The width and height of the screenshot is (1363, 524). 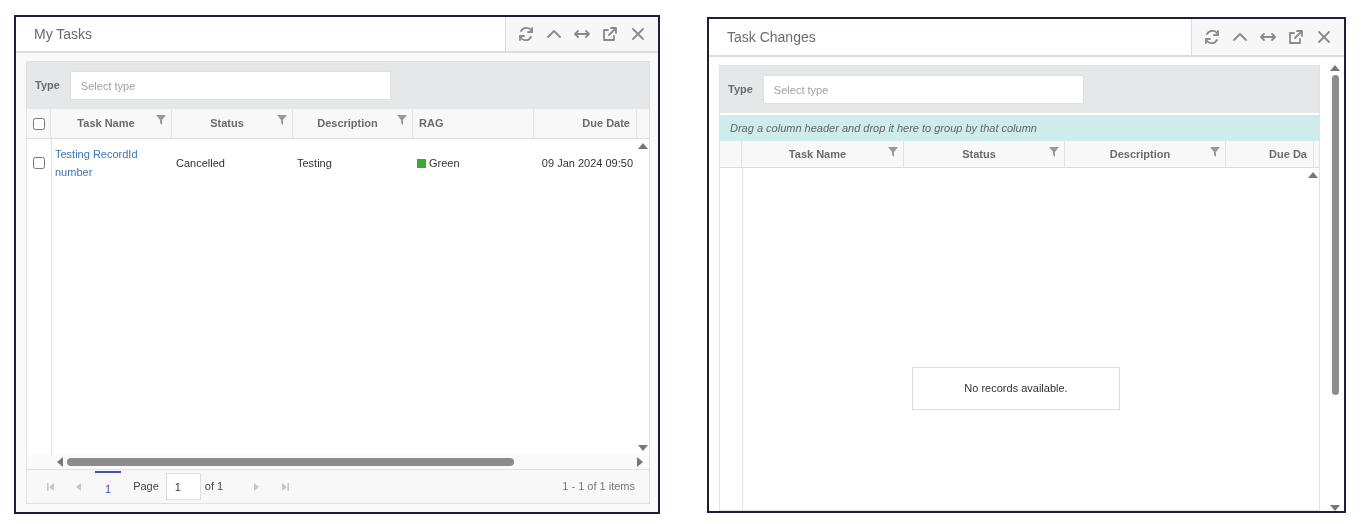 I want to click on panel-title: Task Changes, so click(x=771, y=37).